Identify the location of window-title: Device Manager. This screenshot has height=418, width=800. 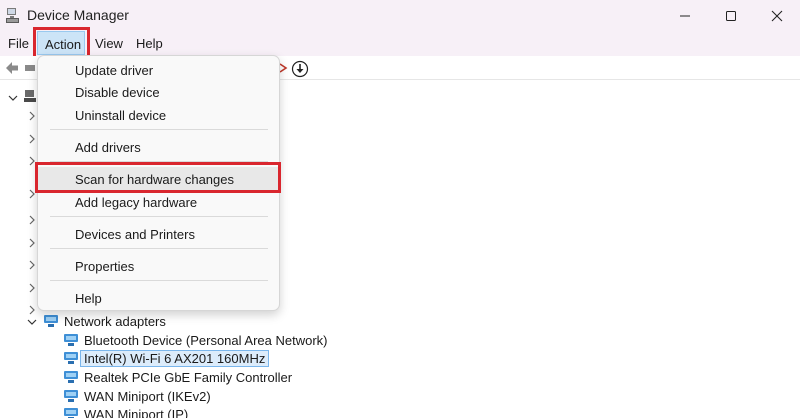
(78, 15).